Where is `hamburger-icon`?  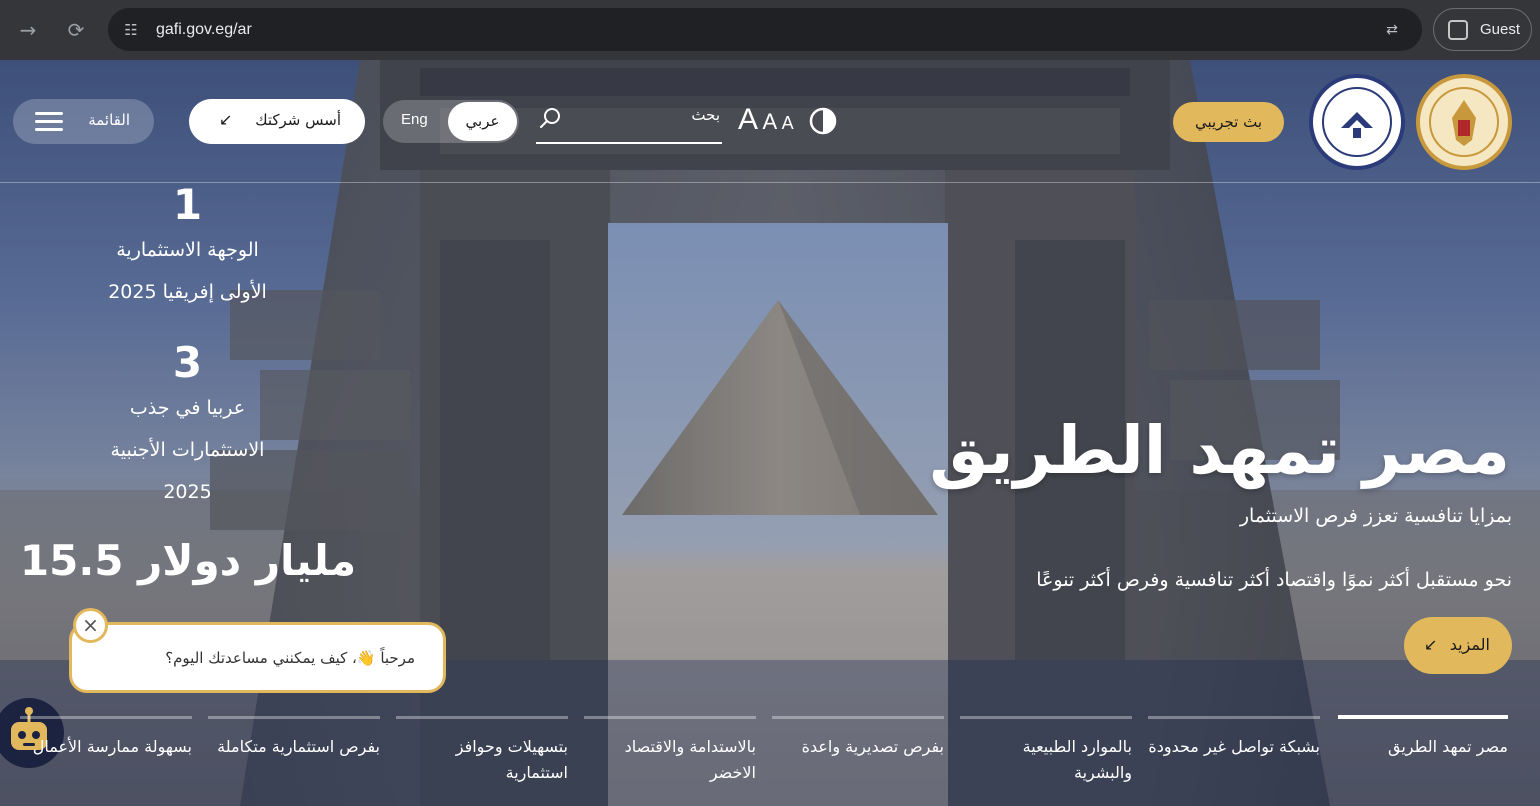
hamburger-icon is located at coordinates (49, 122).